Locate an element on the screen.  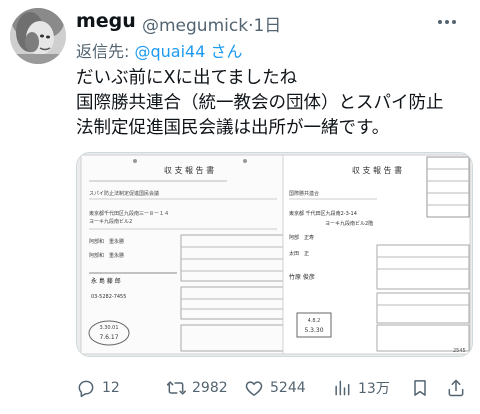
share-button is located at coordinates (456, 388).